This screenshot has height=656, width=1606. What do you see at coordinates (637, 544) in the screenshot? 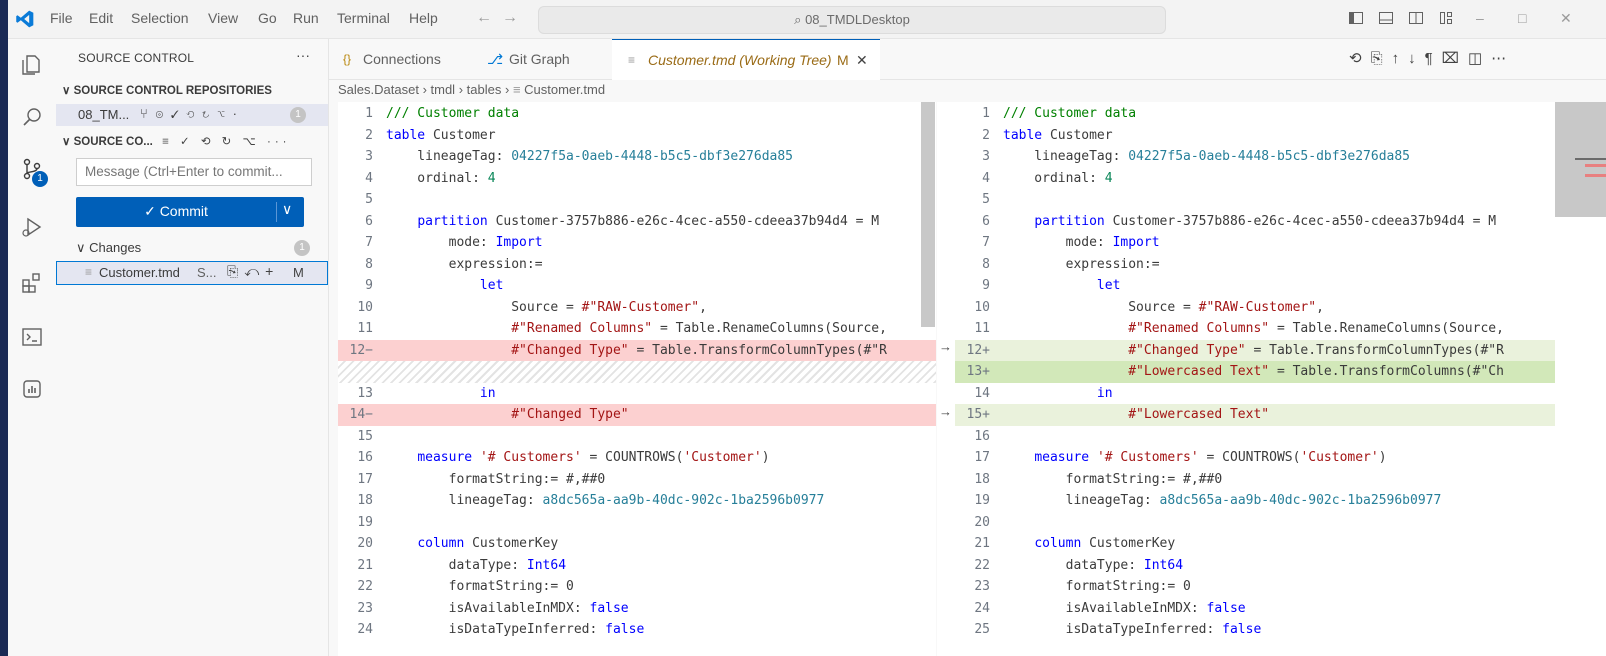
I see `code-line: 20 column CustomerKey` at bounding box center [637, 544].